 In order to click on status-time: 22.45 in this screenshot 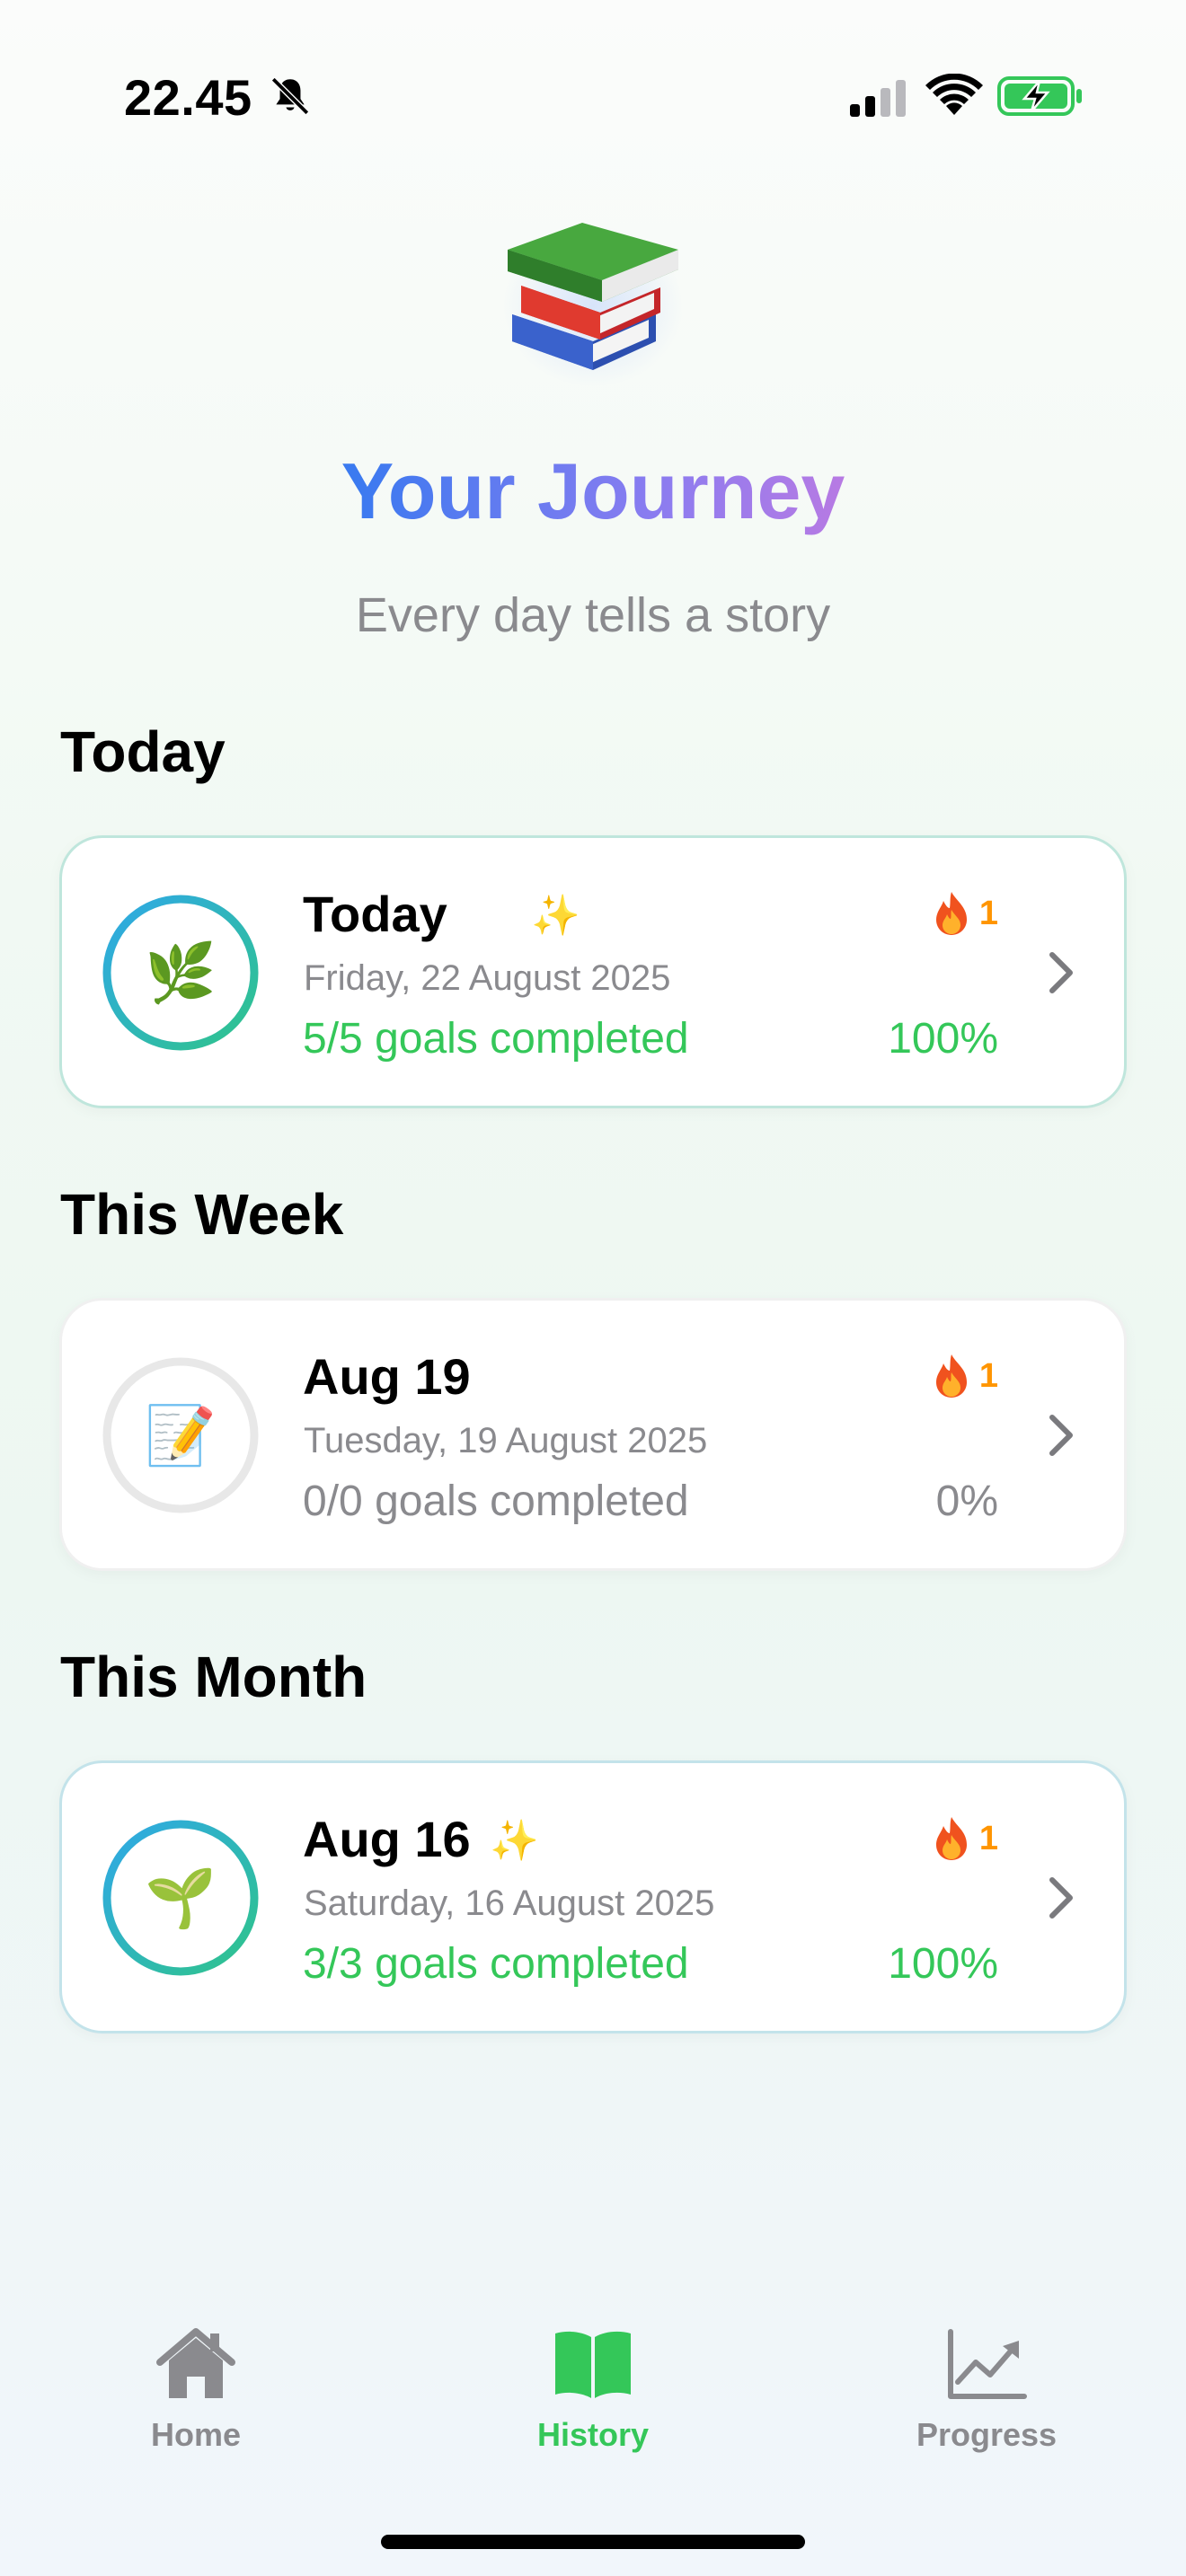, I will do `click(188, 97)`.